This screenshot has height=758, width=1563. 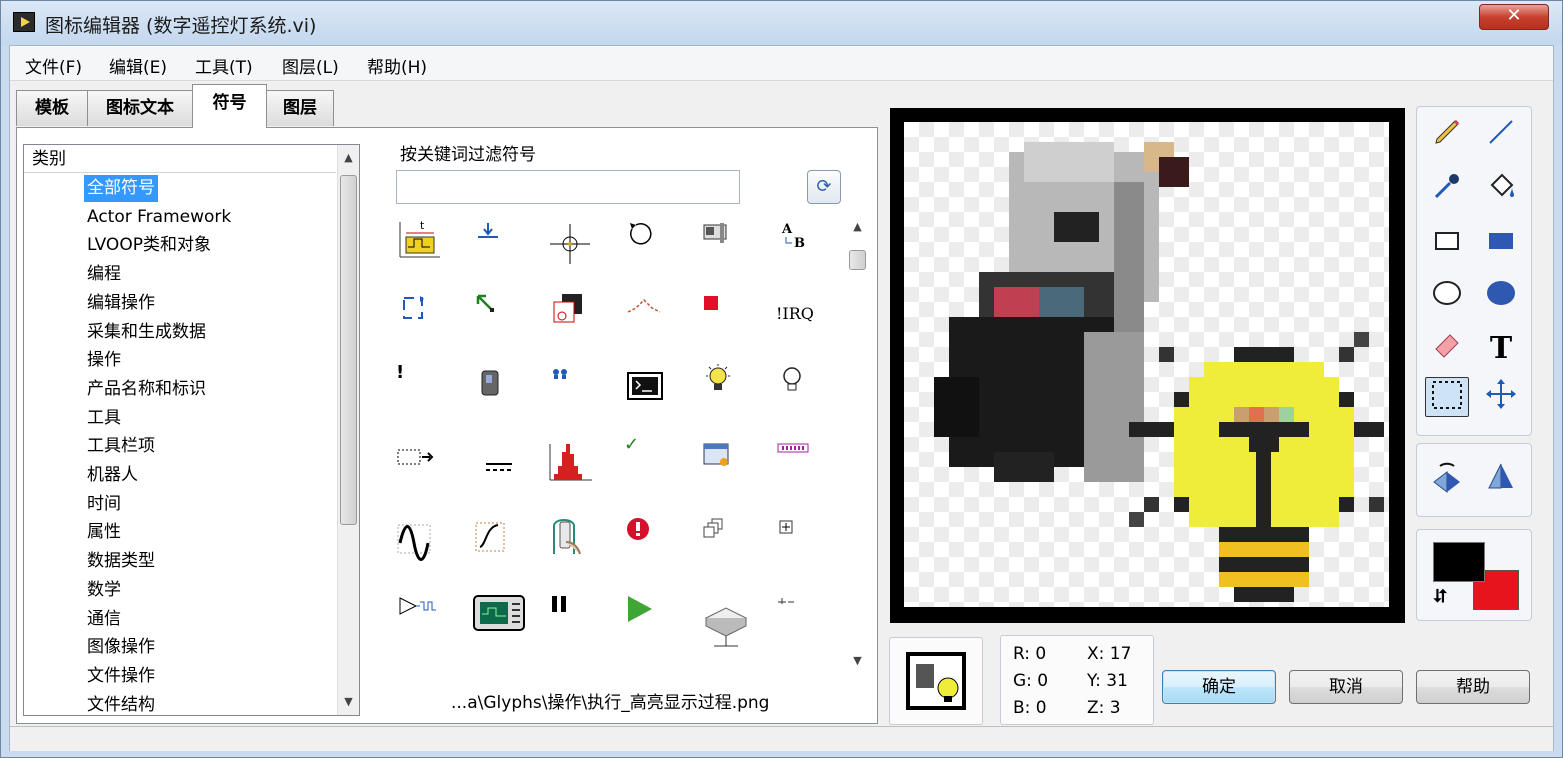 I want to click on category-scrollbar: ▲ ▼, so click(x=348, y=430).